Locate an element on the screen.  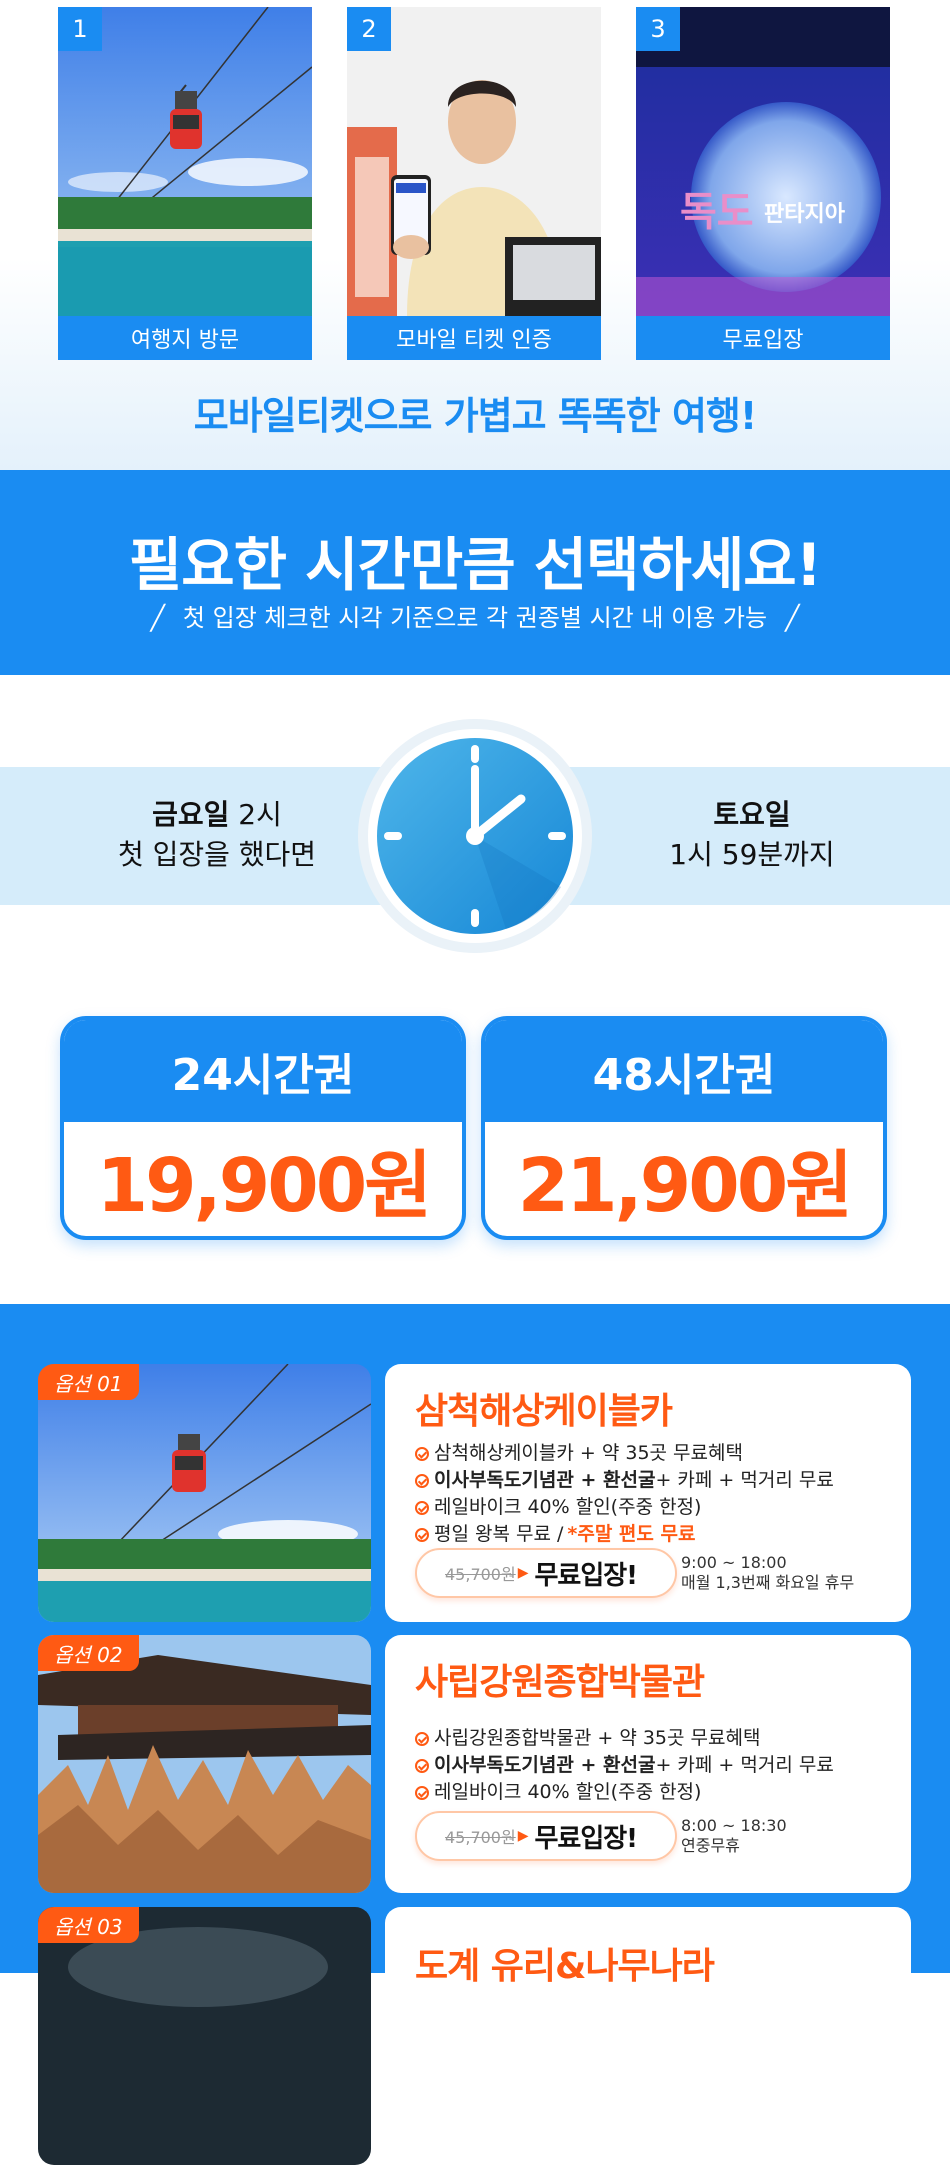
step-caption: 모바일 티켓 인증 is located at coordinates (474, 338).